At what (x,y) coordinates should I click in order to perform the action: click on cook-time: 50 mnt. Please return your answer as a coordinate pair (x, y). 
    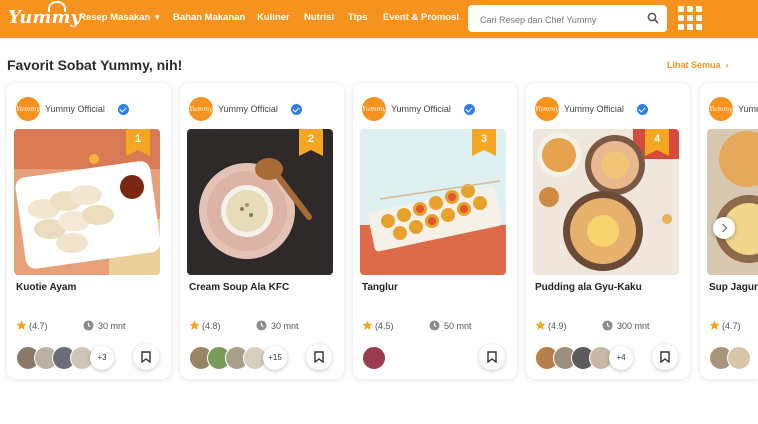
    Looking at the image, I should click on (450, 325).